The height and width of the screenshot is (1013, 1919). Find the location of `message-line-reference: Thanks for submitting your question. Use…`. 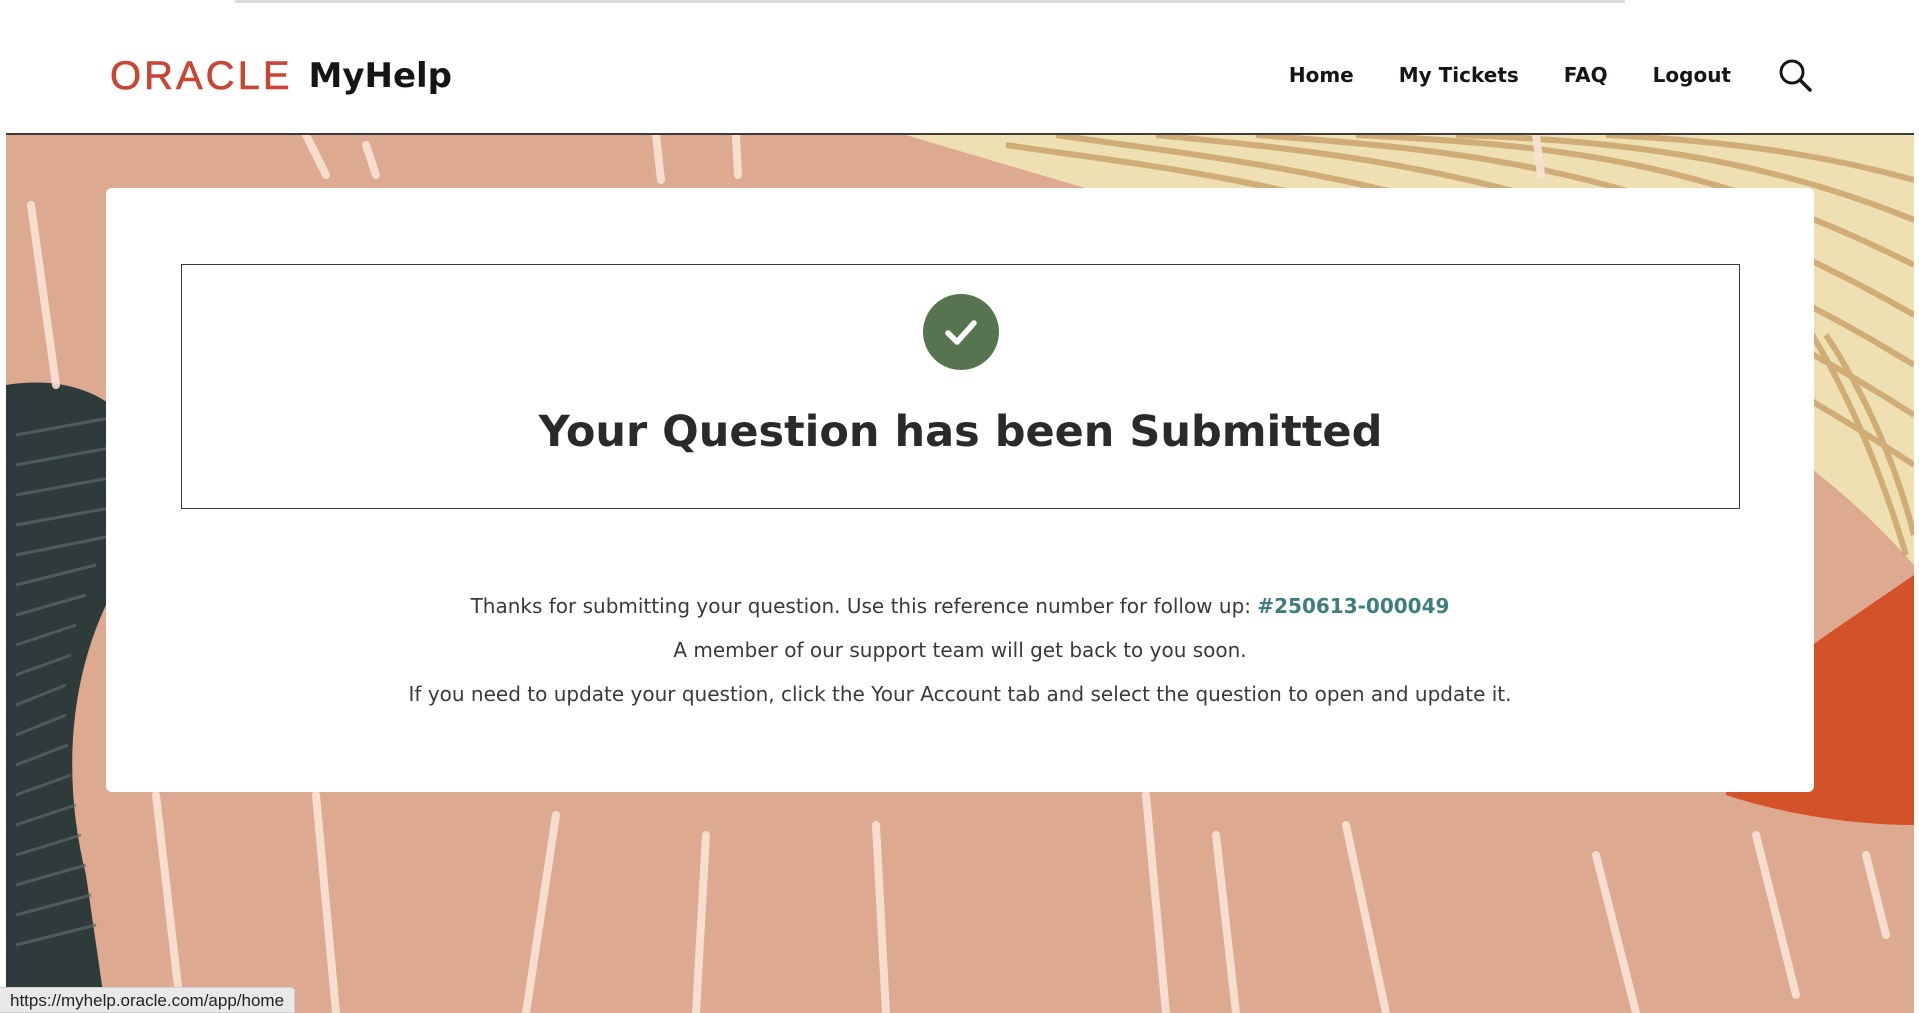

message-line-reference: Thanks for submitting your question. Use… is located at coordinates (960, 606).